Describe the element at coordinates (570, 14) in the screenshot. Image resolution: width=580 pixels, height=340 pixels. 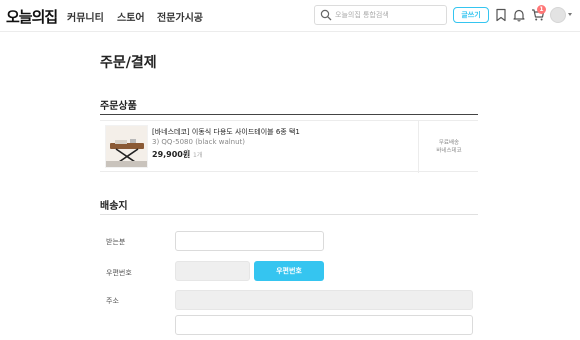
I see `chevron-down-icon` at that location.